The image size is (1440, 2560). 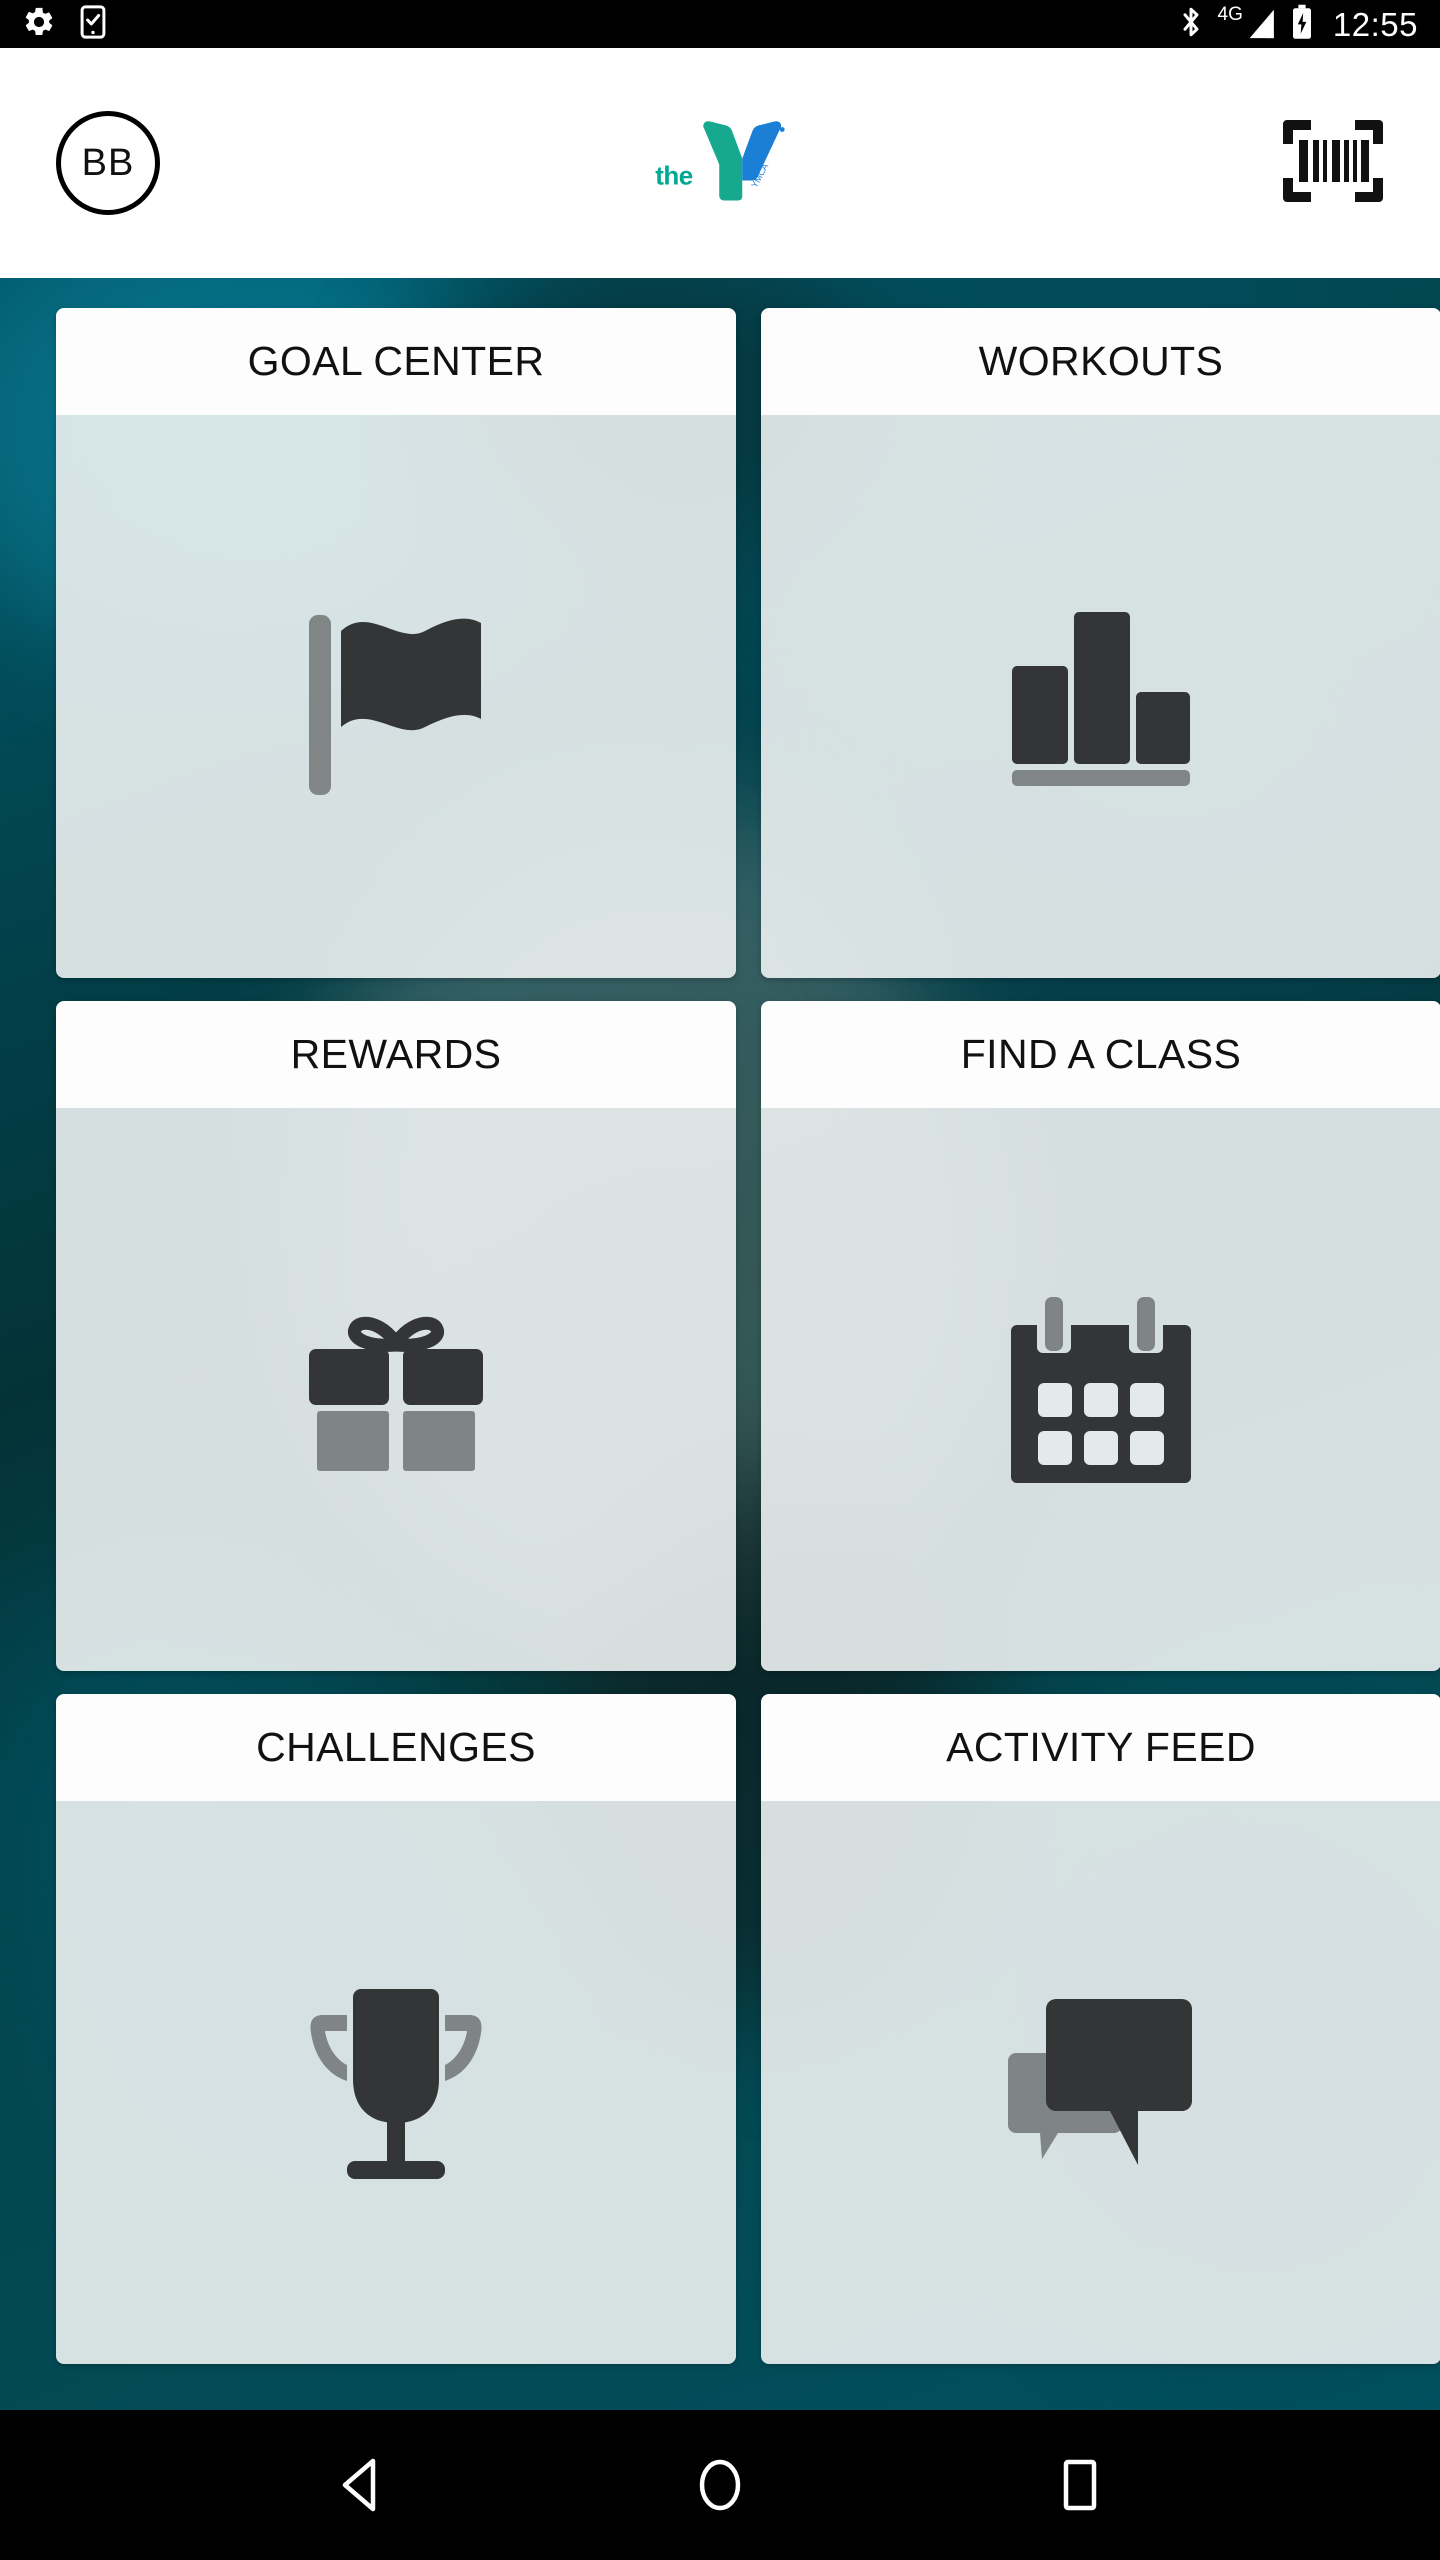 What do you see at coordinates (1191, 24) in the screenshot?
I see `bluetooth-icon` at bounding box center [1191, 24].